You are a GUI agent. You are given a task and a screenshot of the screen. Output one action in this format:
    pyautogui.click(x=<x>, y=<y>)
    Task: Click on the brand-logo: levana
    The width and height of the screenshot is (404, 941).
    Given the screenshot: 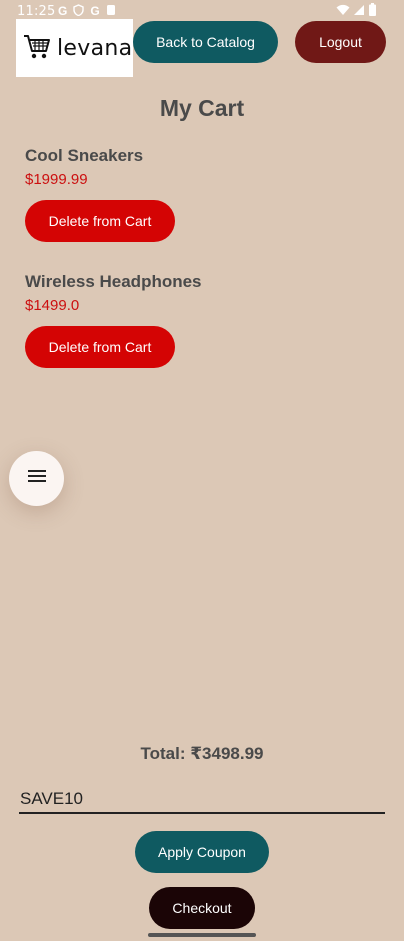 What is the action you would take?
    pyautogui.click(x=74, y=48)
    